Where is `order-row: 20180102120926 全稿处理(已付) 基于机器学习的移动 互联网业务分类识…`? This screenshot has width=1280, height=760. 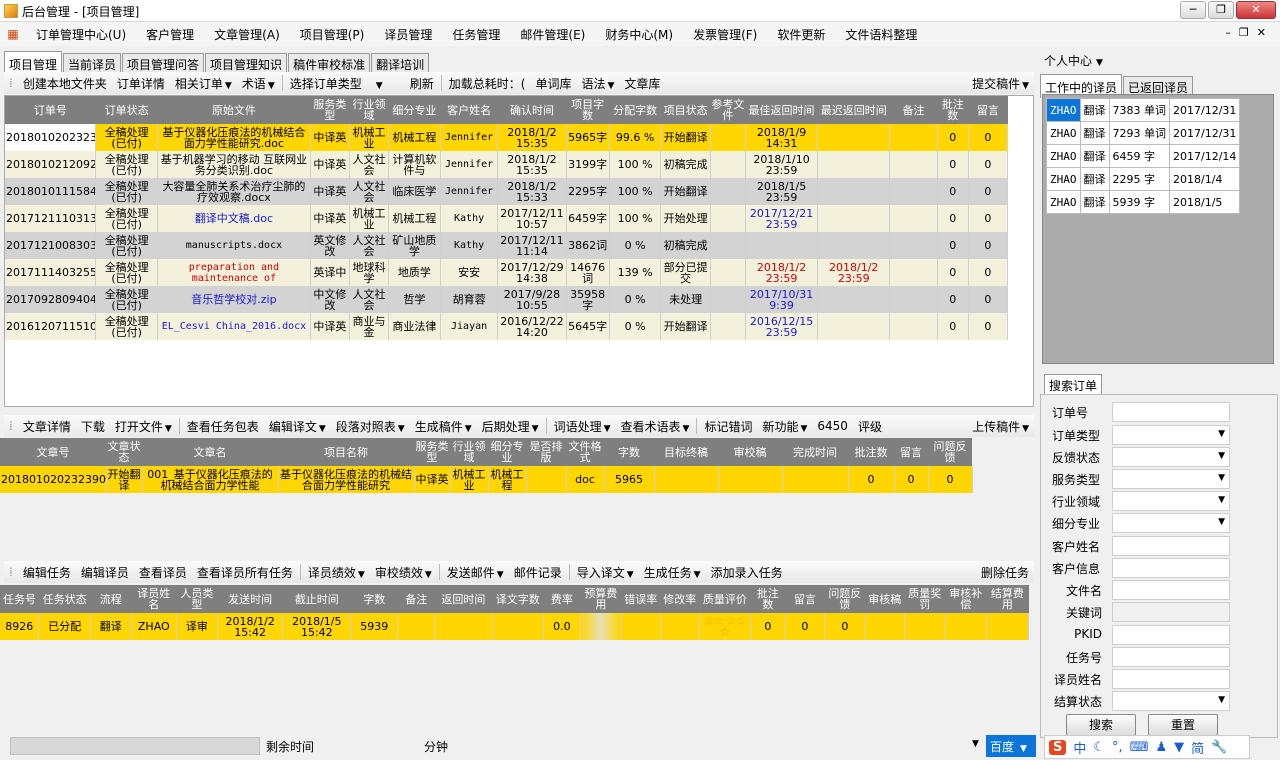
order-row: 20180102120926 全稿处理(已付) 基于机器学习的移动 互联网业务分类识… is located at coordinates (507, 164).